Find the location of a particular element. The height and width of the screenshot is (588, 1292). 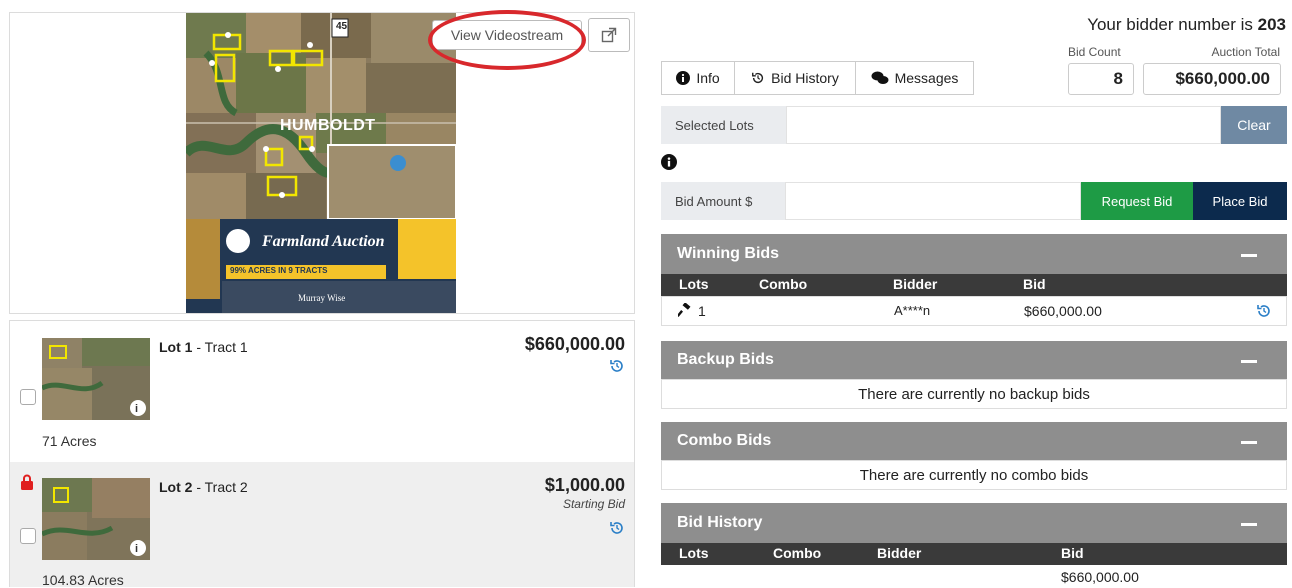

lot-1-thumbnail: i is located at coordinates (96, 379).